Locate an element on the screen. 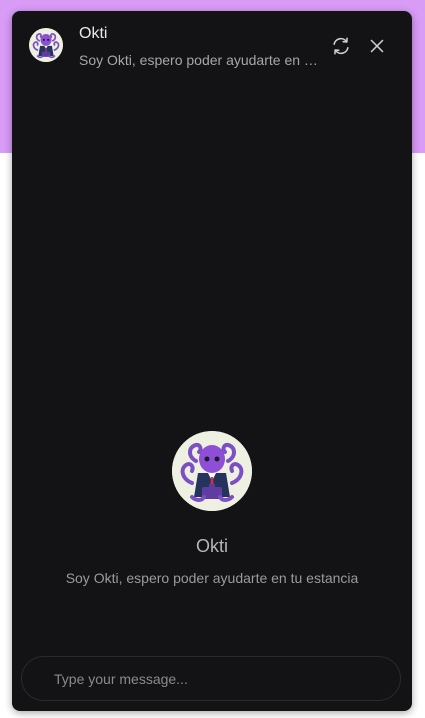 The height and width of the screenshot is (718, 425). close-icon is located at coordinates (377, 46).